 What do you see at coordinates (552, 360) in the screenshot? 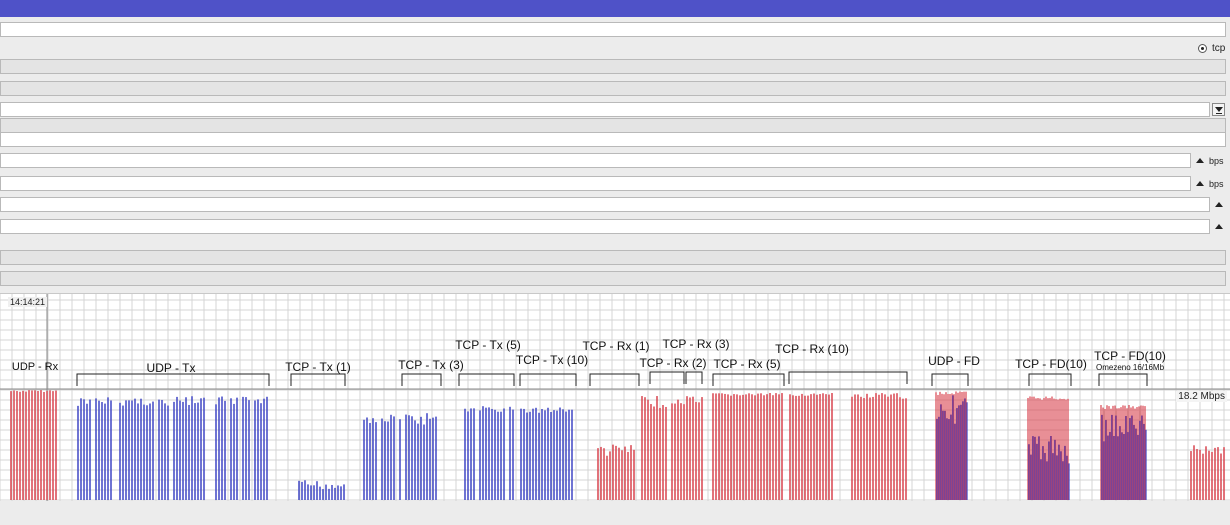
I see `annotation-tcp-tx-10: TCP - Tx (10)` at bounding box center [552, 360].